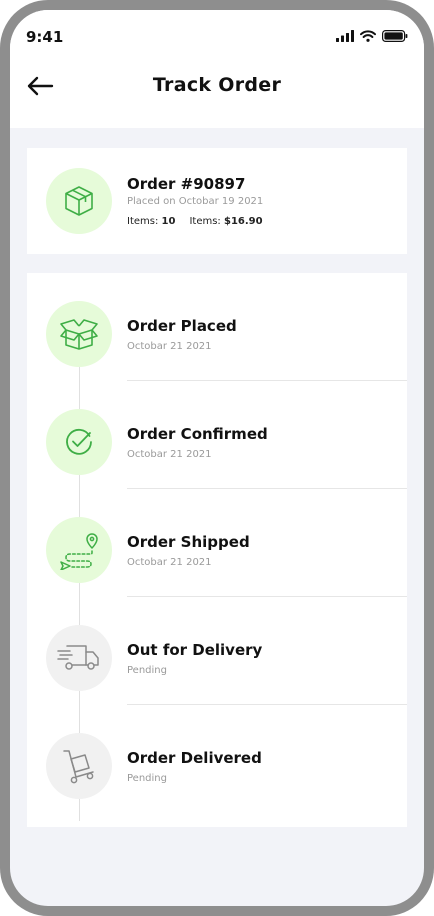  I want to click on check-circle-icon, so click(79, 441).